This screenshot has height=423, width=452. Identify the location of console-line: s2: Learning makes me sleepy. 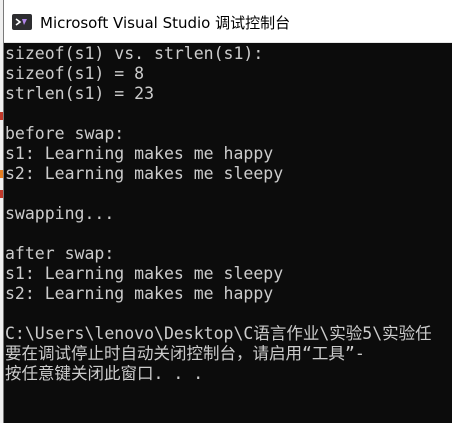
(144, 173).